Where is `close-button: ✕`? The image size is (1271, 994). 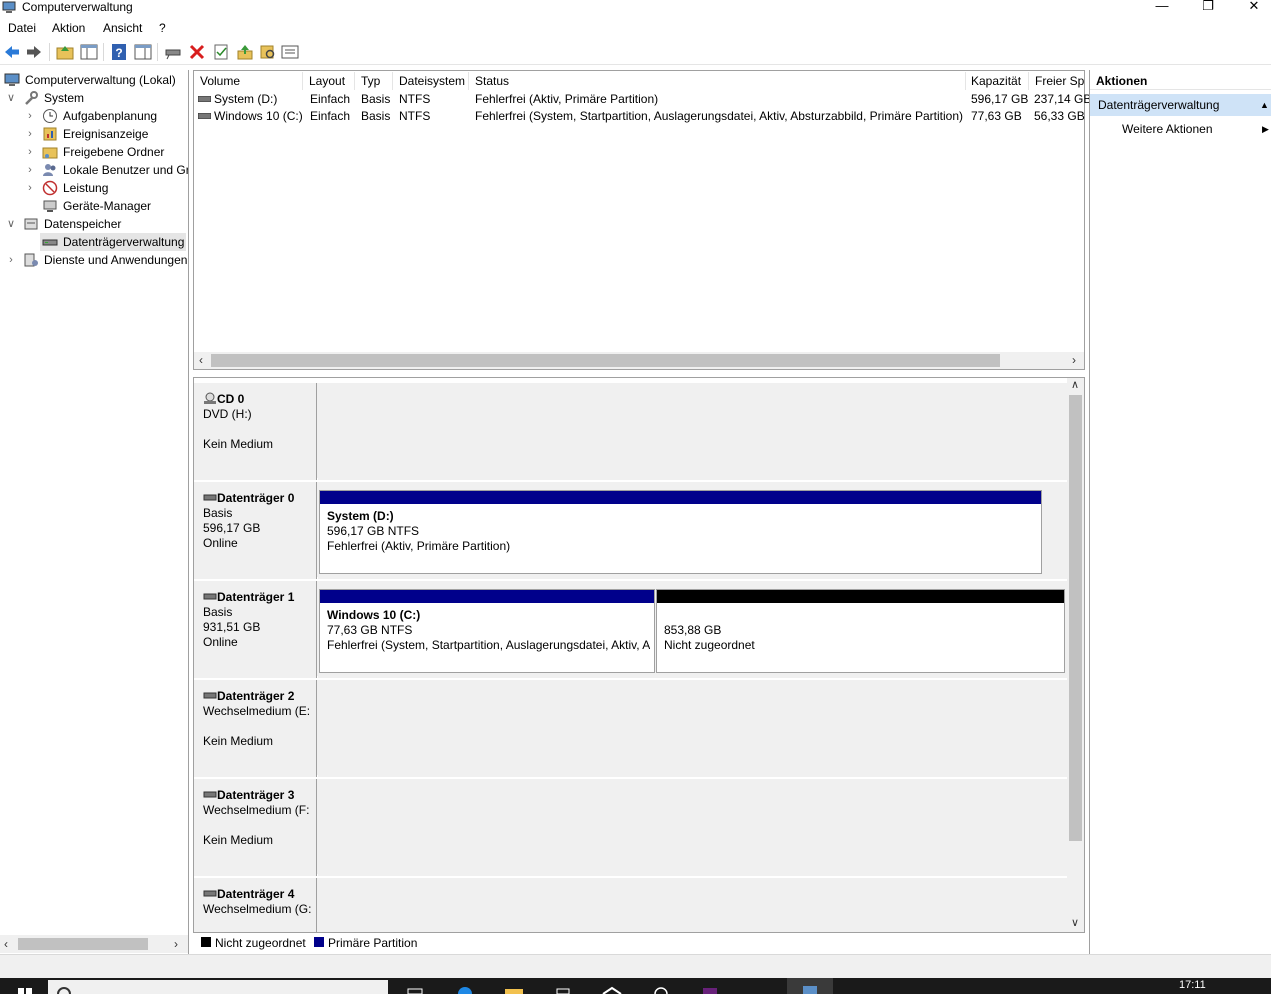
close-button: ✕ is located at coordinates (1251, 8).